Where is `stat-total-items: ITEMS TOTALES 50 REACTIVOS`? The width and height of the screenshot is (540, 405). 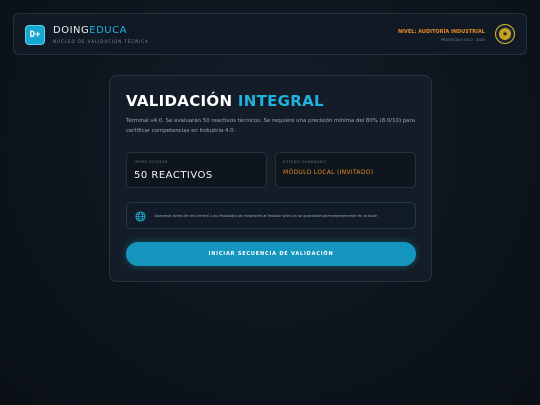
stat-total-items: ITEMS TOTALES 50 REACTIVOS is located at coordinates (196, 170).